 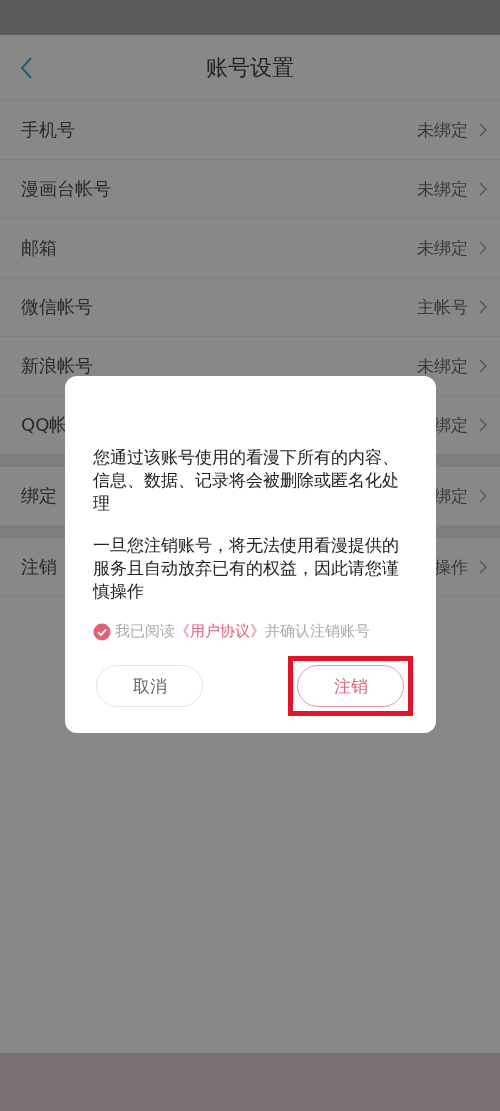 I want to click on dialog-message: 您通过该账号使用的看漫下所有的内容、信息、数据、记录将会被删除或匿名化处理, so click(x=246, y=480).